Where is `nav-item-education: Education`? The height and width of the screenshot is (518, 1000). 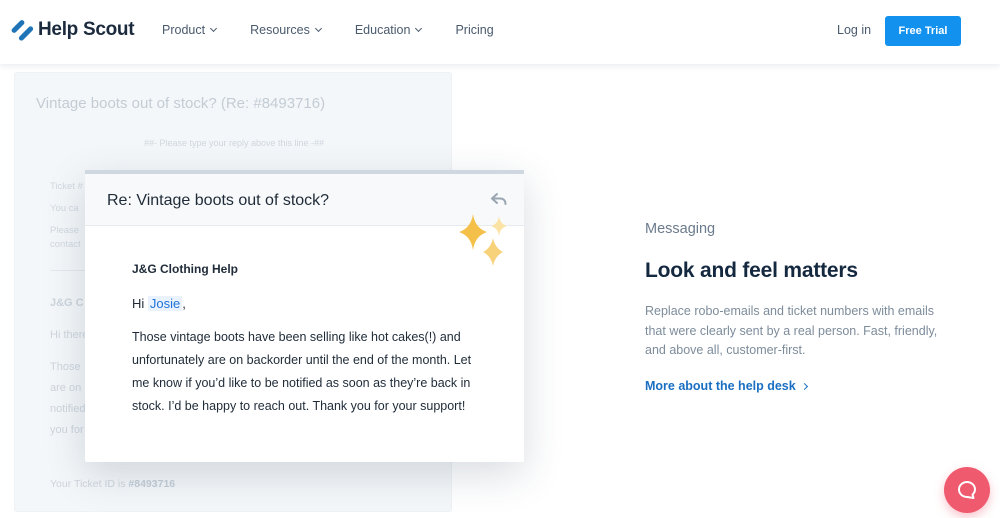
nav-item-education: Education is located at coordinates (388, 30).